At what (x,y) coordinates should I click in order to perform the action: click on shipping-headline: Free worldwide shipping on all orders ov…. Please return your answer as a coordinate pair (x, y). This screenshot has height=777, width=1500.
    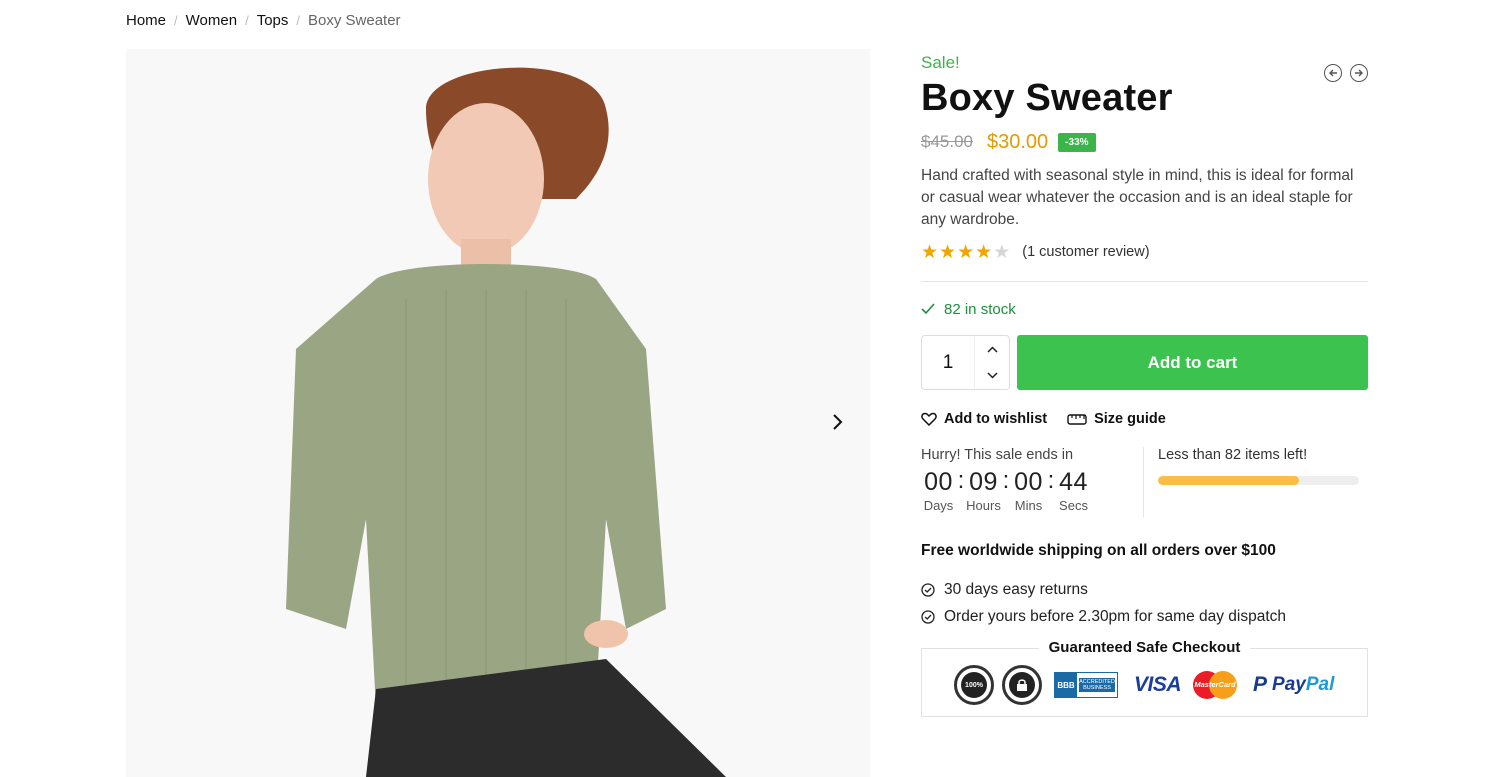
    Looking at the image, I should click on (1098, 550).